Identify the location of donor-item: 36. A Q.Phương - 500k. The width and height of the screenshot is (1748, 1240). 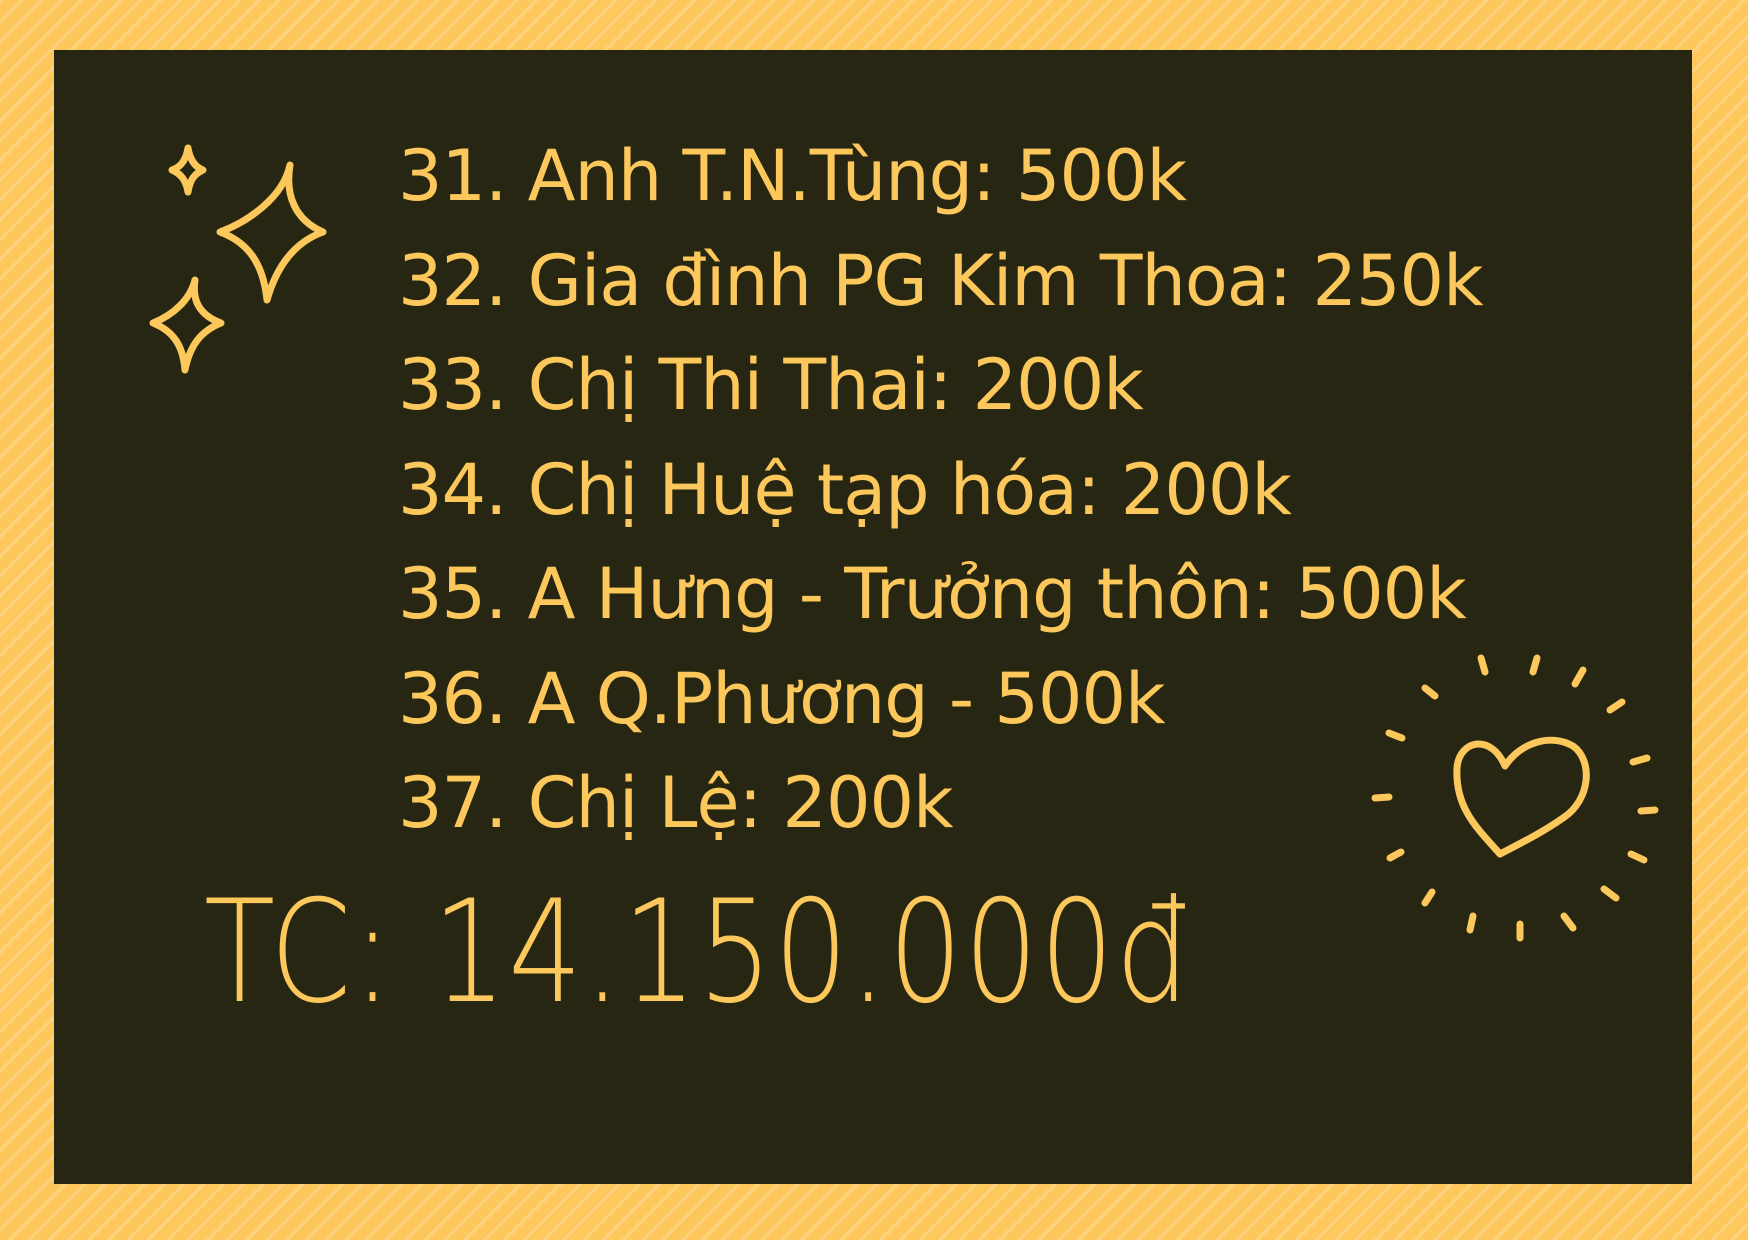
(782, 698).